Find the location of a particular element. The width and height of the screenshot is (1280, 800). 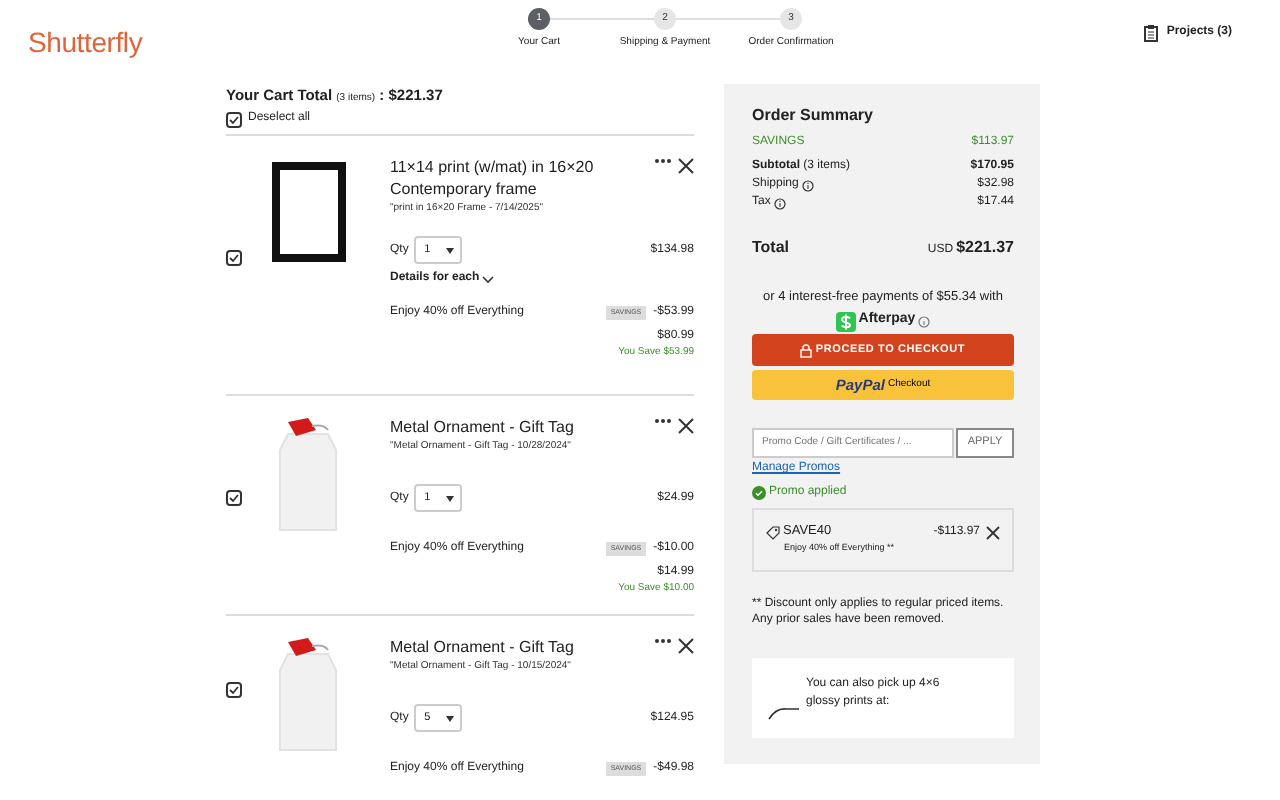

total-value: $221.37 is located at coordinates (985, 248).